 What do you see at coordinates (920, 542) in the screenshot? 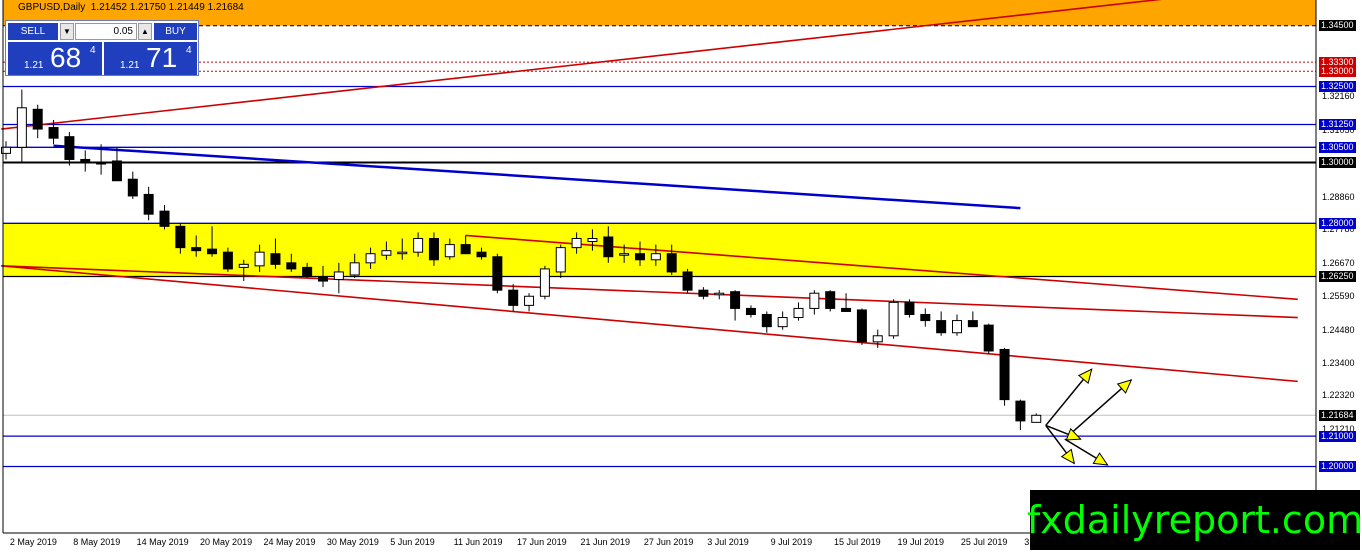
I see `date-tick-label: 19 Jul 2019` at bounding box center [920, 542].